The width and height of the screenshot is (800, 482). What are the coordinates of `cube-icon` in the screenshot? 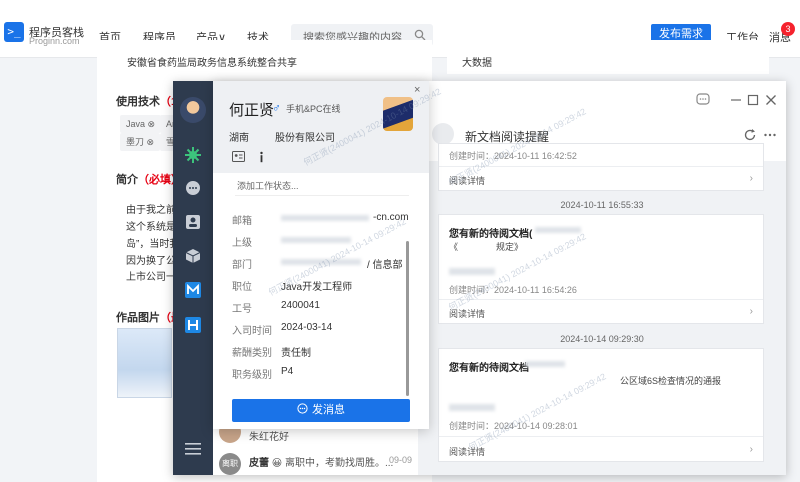 It's located at (193, 256).